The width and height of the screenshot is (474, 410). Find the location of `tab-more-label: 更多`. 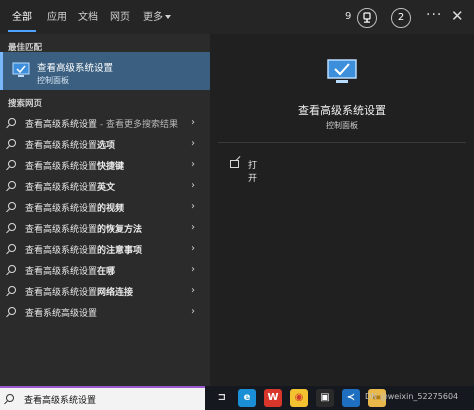

tab-more-label: 更多 is located at coordinates (153, 17).